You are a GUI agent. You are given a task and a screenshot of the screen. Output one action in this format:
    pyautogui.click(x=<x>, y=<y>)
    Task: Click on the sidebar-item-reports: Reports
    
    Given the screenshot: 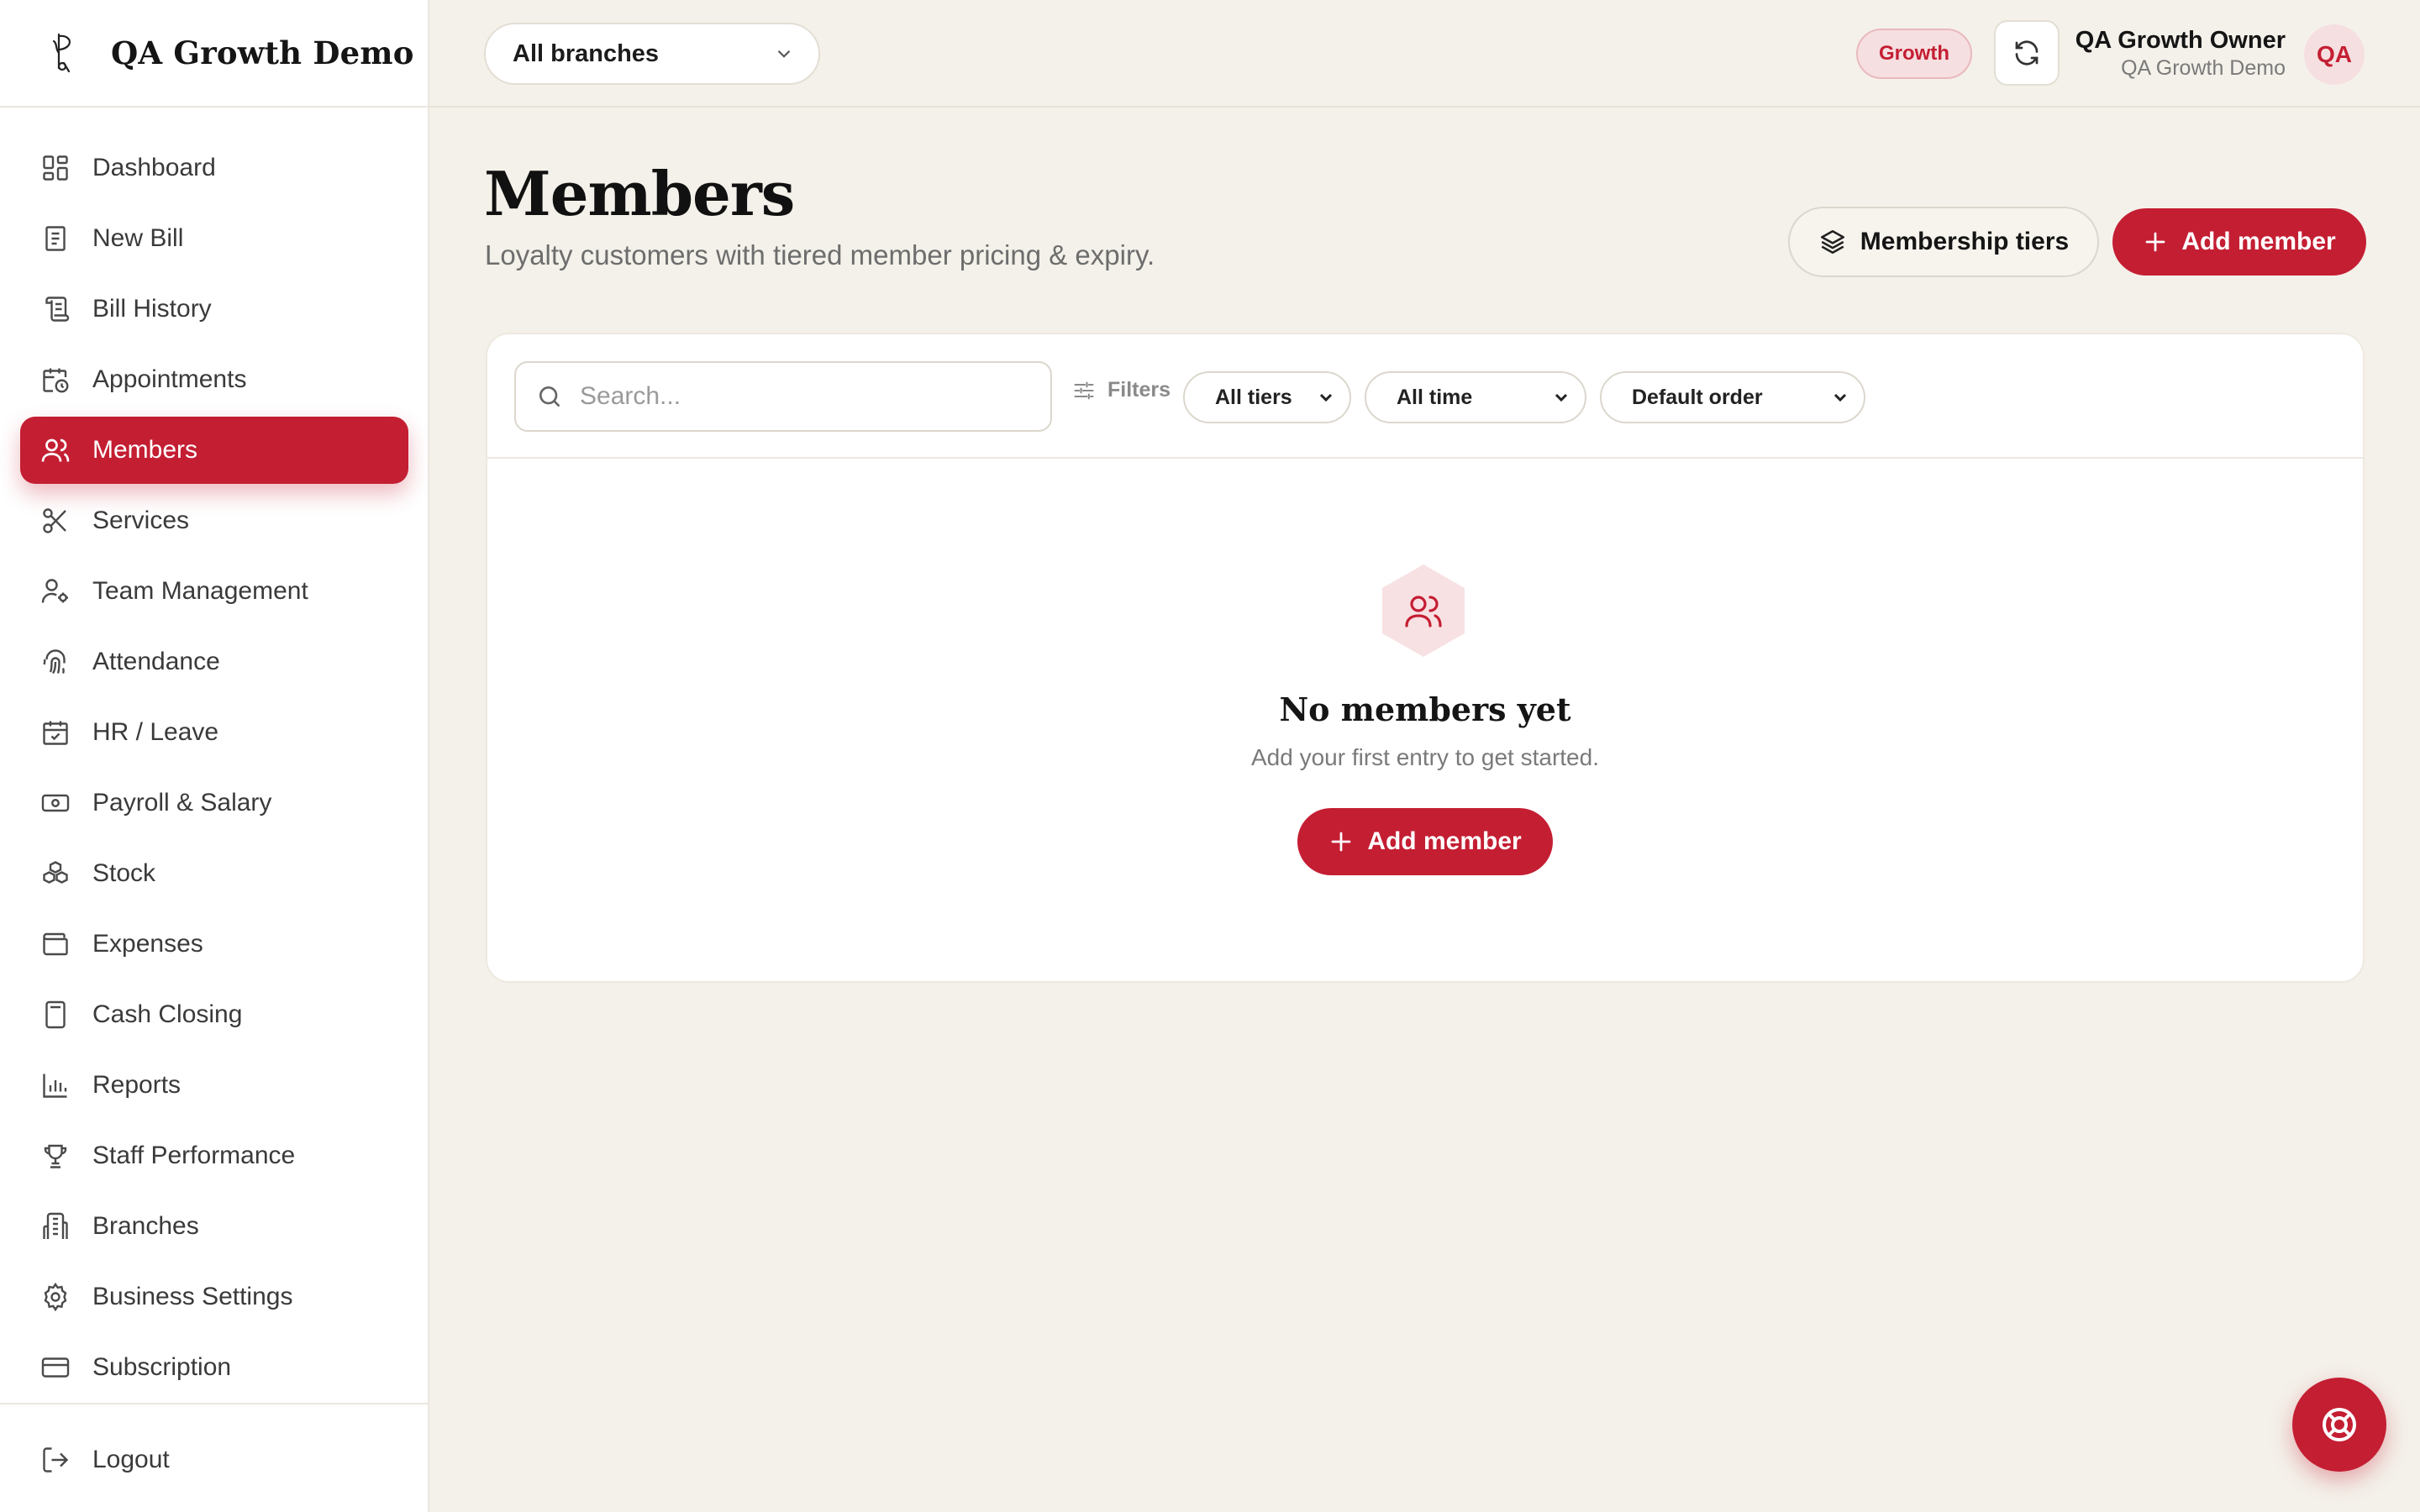 What is the action you would take?
    pyautogui.click(x=214, y=1085)
    